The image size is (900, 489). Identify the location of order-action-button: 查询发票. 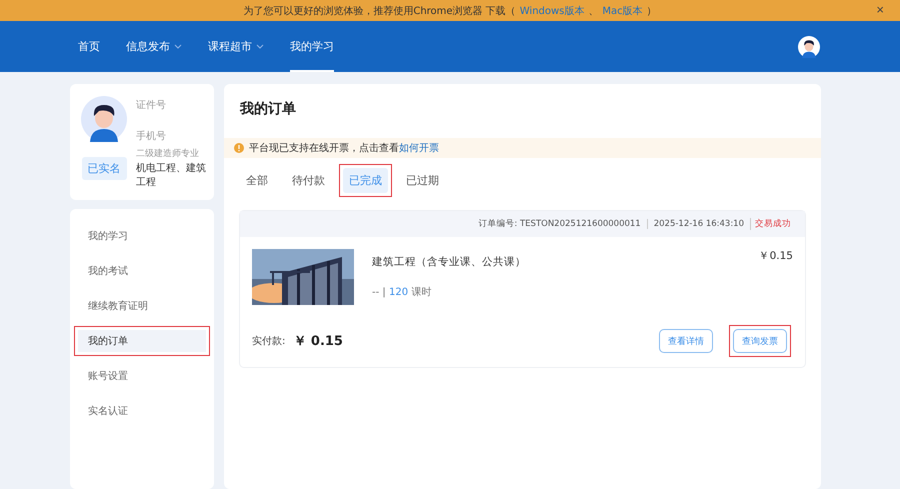
(760, 341).